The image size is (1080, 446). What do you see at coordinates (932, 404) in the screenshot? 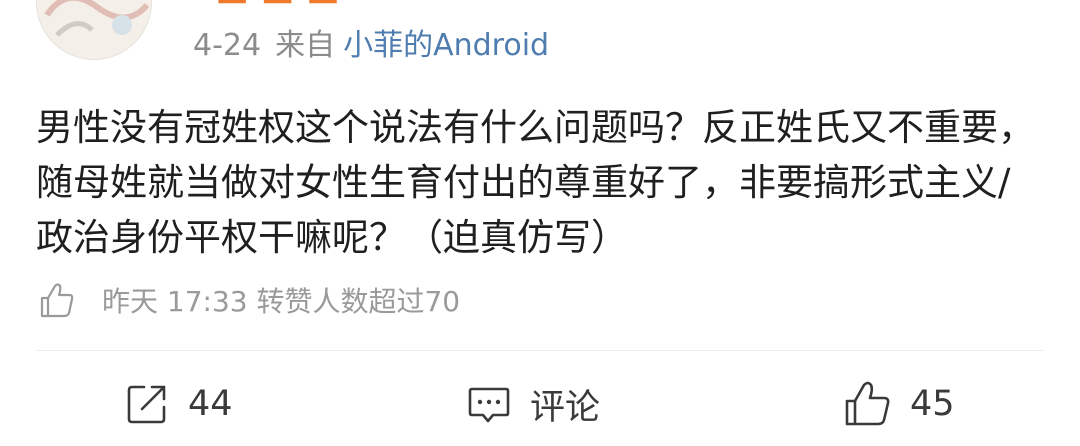
I see `like-count: 45` at bounding box center [932, 404].